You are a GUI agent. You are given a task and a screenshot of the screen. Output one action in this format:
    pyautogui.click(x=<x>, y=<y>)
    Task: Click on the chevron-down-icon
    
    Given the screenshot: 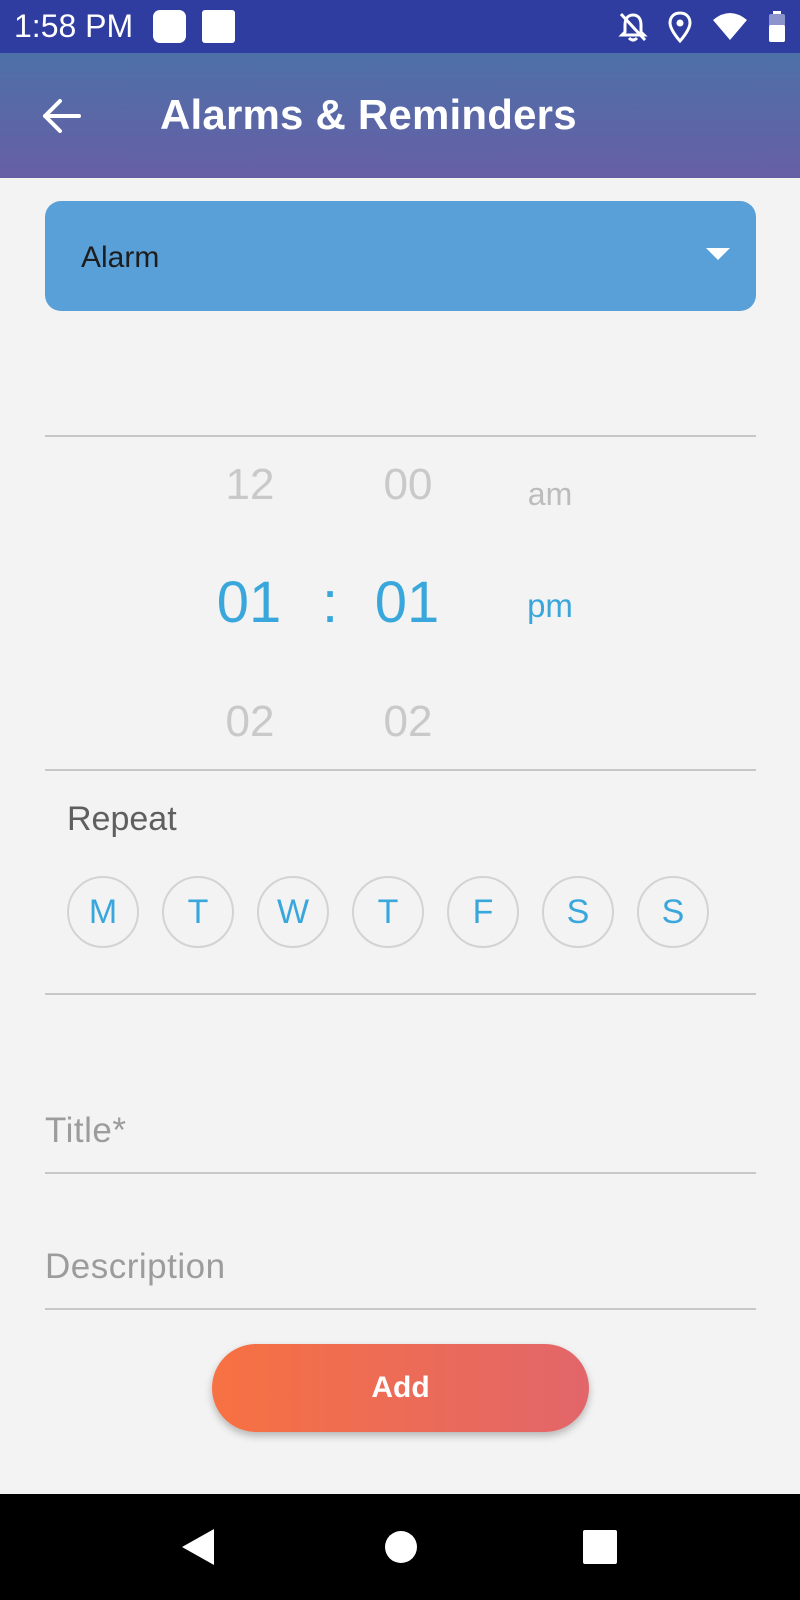 What is the action you would take?
    pyautogui.click(x=718, y=254)
    